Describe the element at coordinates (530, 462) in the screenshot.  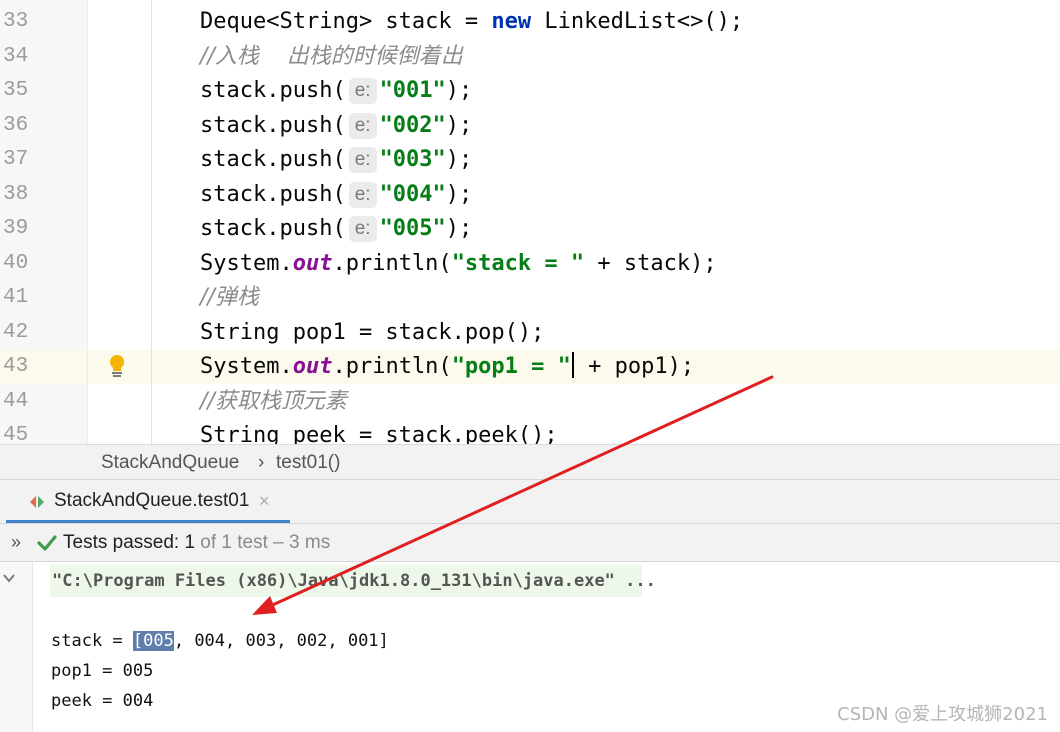
I see `breadcrumb: StackAndQueue › test01()` at that location.